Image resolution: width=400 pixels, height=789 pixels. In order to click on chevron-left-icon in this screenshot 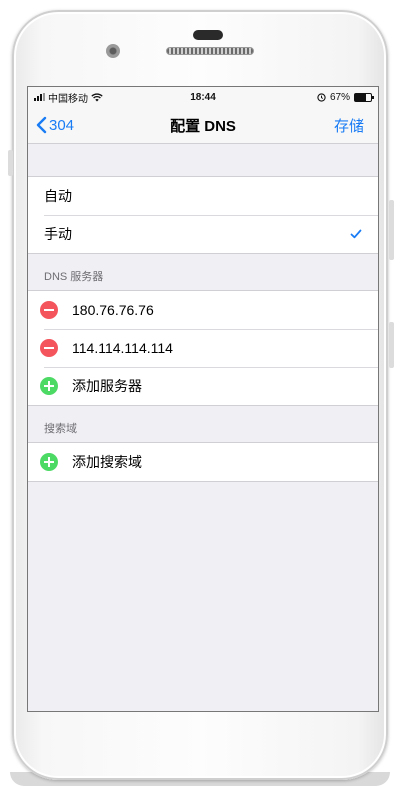, I will do `click(41, 125)`.